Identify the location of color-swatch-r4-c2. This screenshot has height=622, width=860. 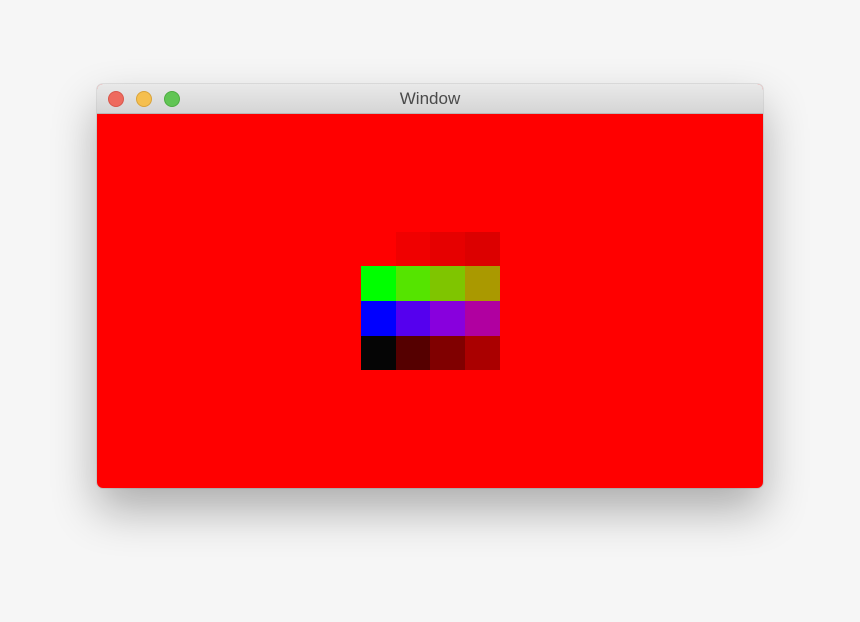
(413, 353).